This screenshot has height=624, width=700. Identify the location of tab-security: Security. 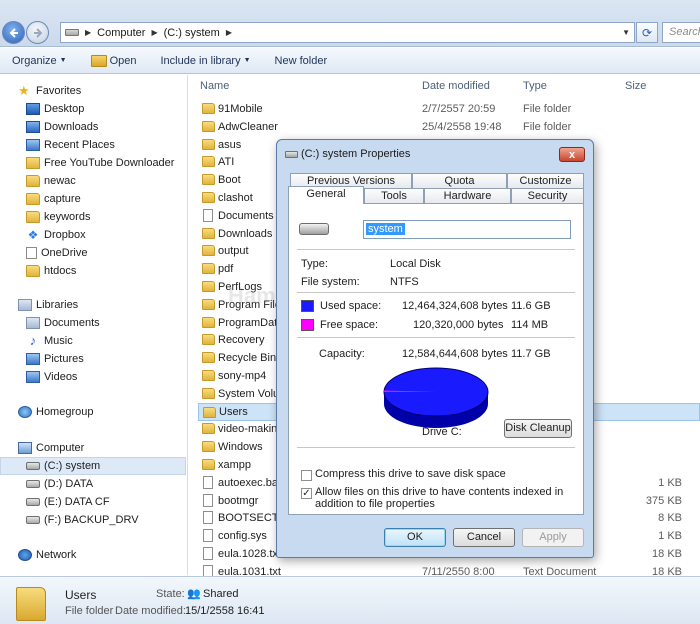
(547, 195).